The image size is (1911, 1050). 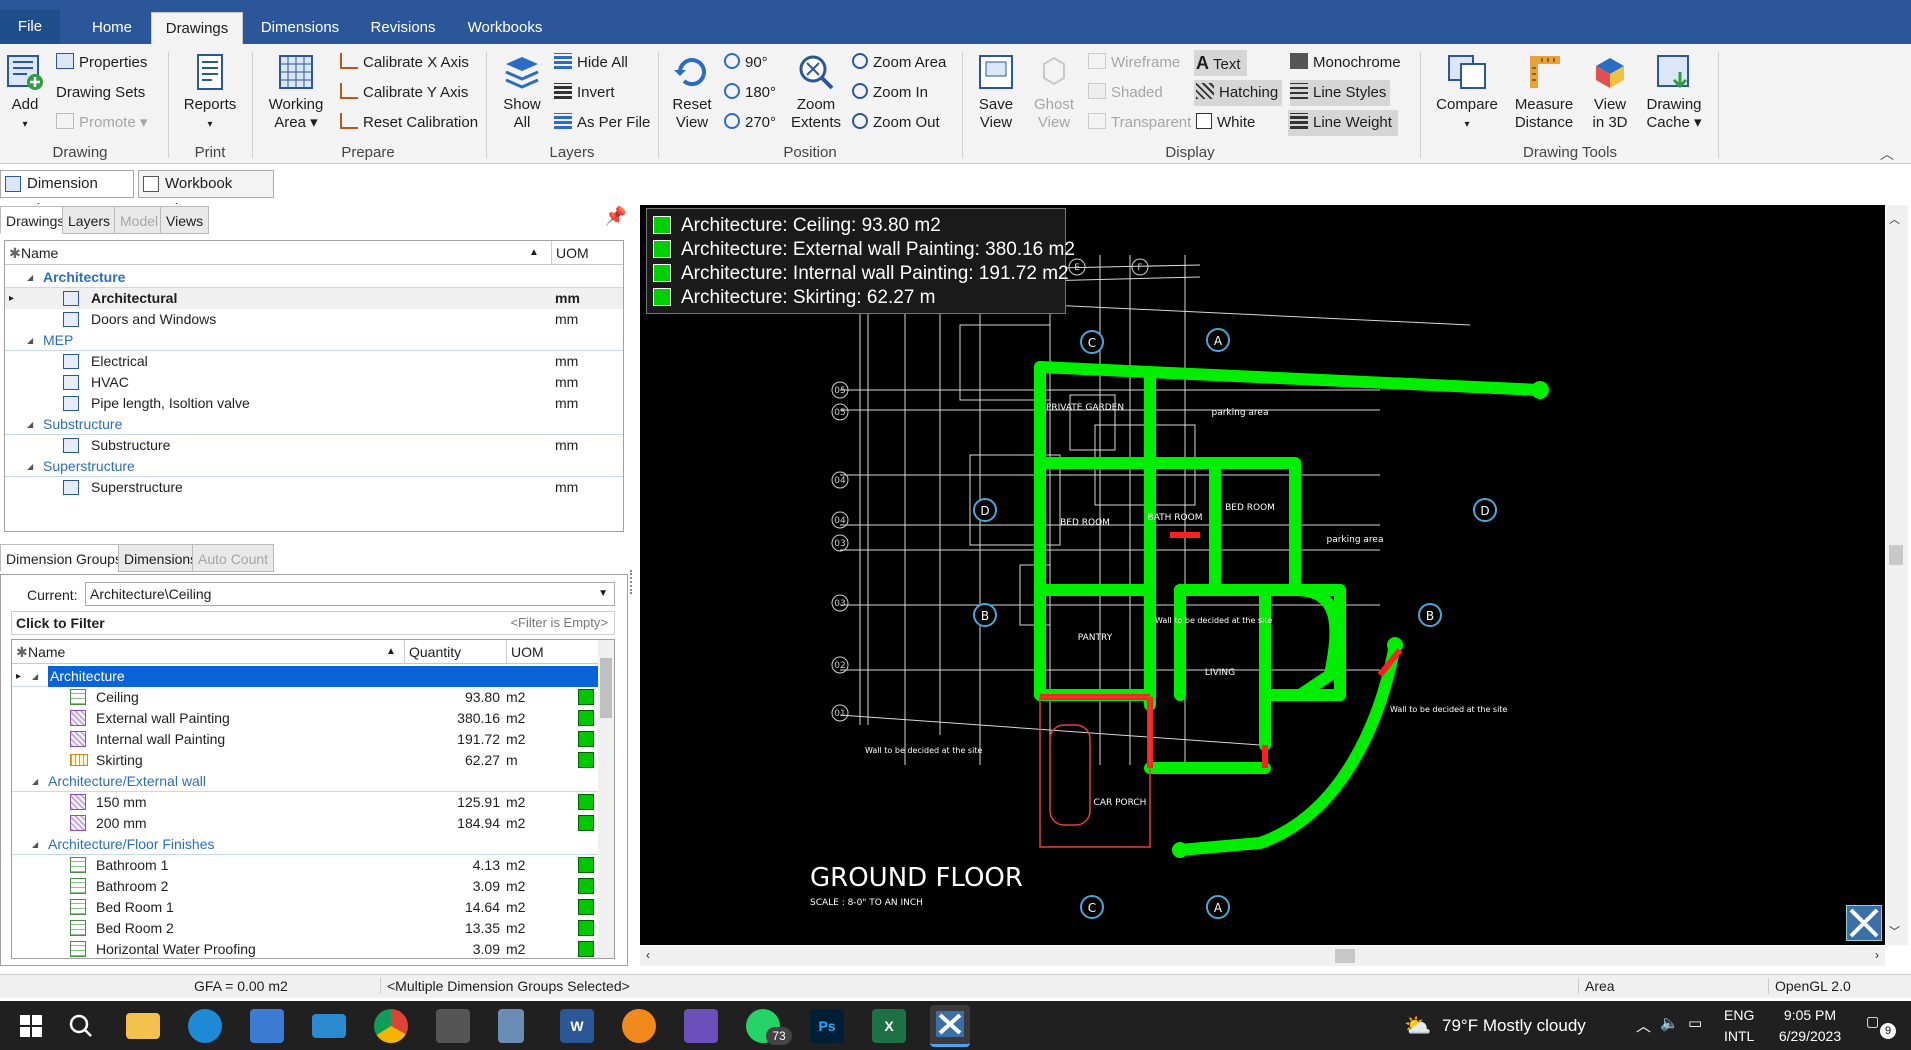 What do you see at coordinates (161, 558) in the screenshot?
I see `tab-dimensions-list: Dimensions` at bounding box center [161, 558].